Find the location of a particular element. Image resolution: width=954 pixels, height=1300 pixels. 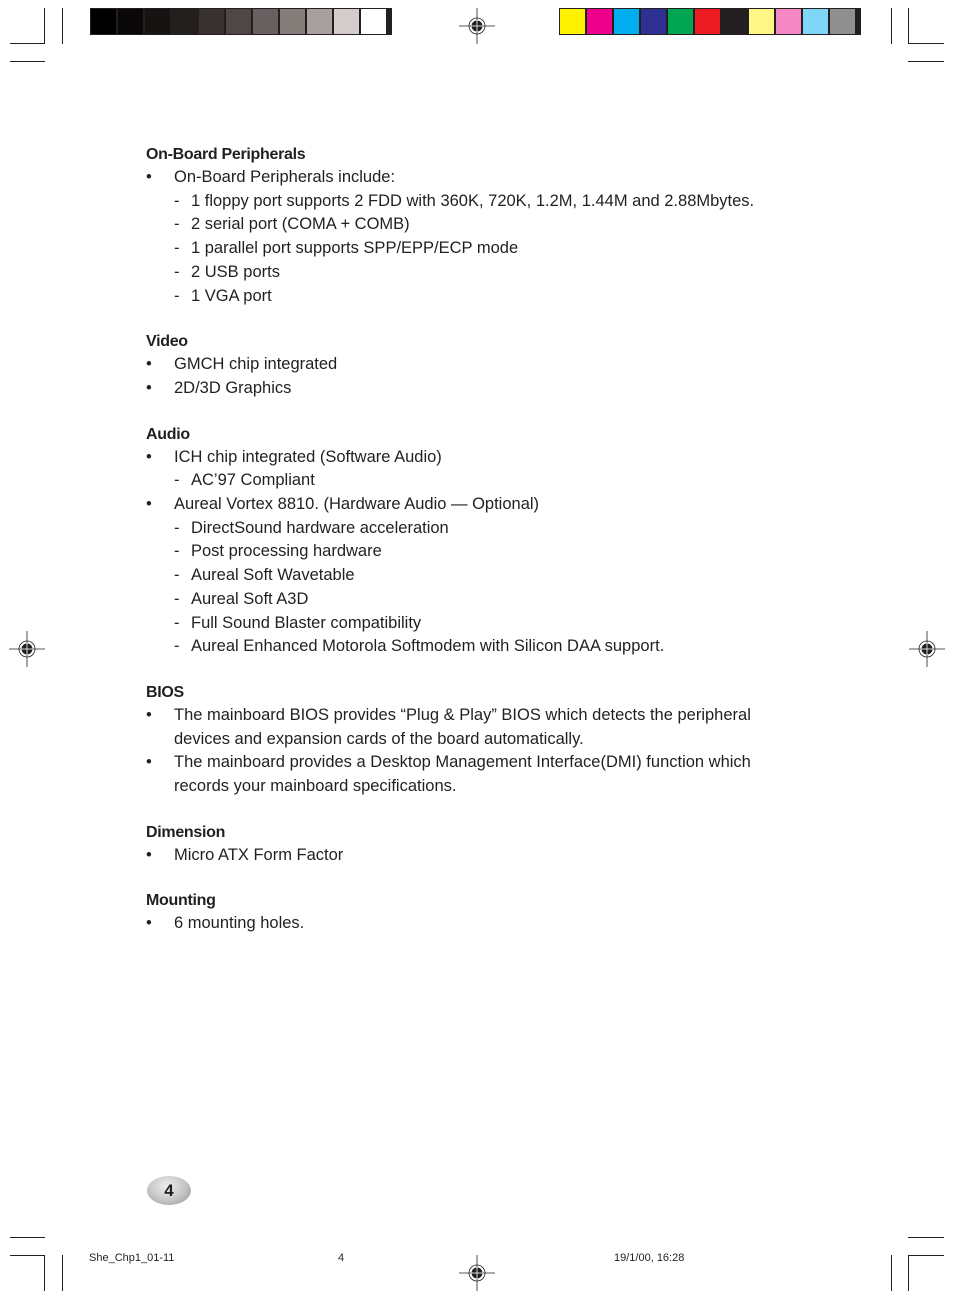

section-mounting: Mounting 6 mounting holes. is located at coordinates (462, 912).